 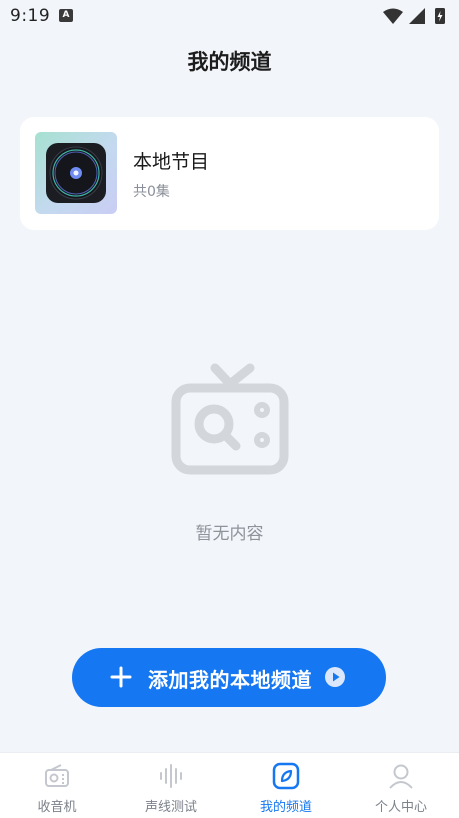 I want to click on channel-thumbnail, so click(x=76, y=173).